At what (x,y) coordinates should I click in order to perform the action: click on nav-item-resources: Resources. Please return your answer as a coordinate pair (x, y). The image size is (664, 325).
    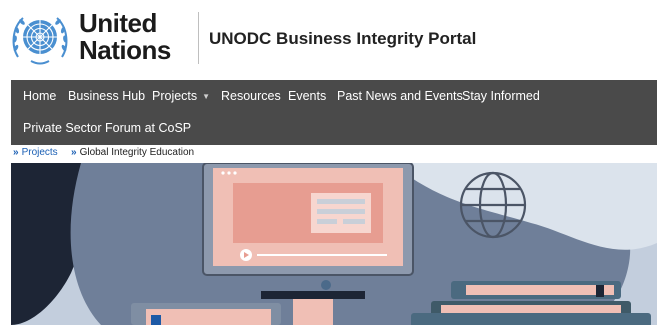
    Looking at the image, I should click on (251, 96).